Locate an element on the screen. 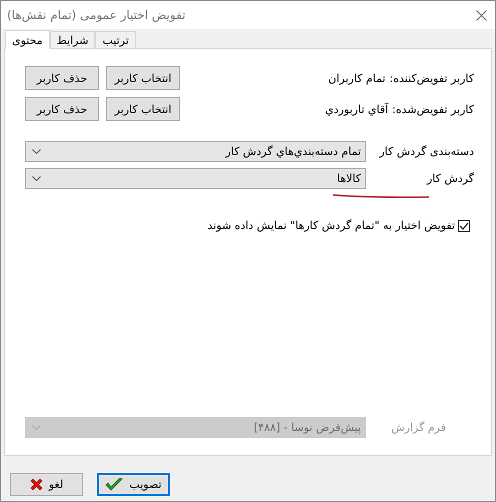 This screenshot has width=496, height=502. field-label: گردش کار is located at coordinates (450, 178).